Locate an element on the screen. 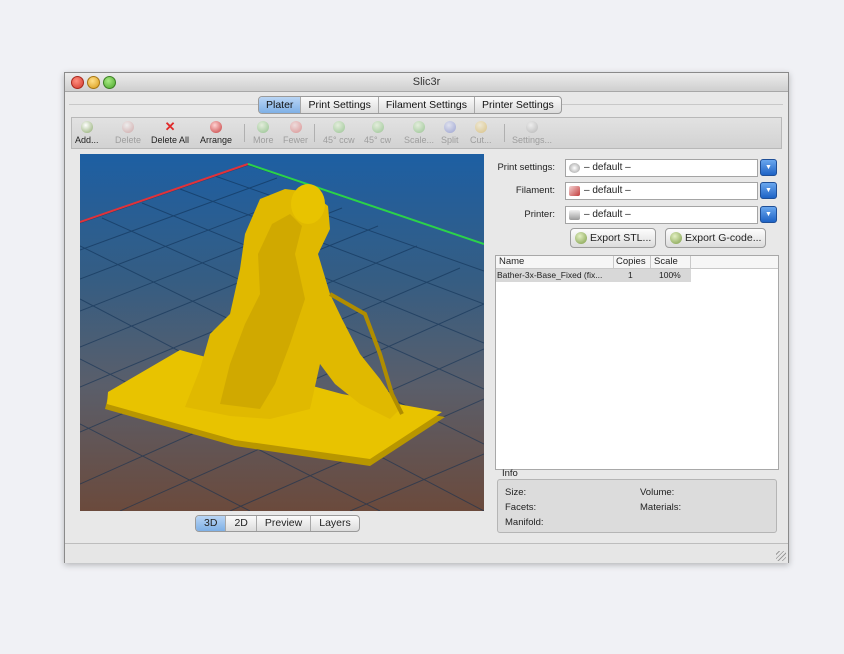 This screenshot has height=654, width=844. more-label: More is located at coordinates (263, 140).